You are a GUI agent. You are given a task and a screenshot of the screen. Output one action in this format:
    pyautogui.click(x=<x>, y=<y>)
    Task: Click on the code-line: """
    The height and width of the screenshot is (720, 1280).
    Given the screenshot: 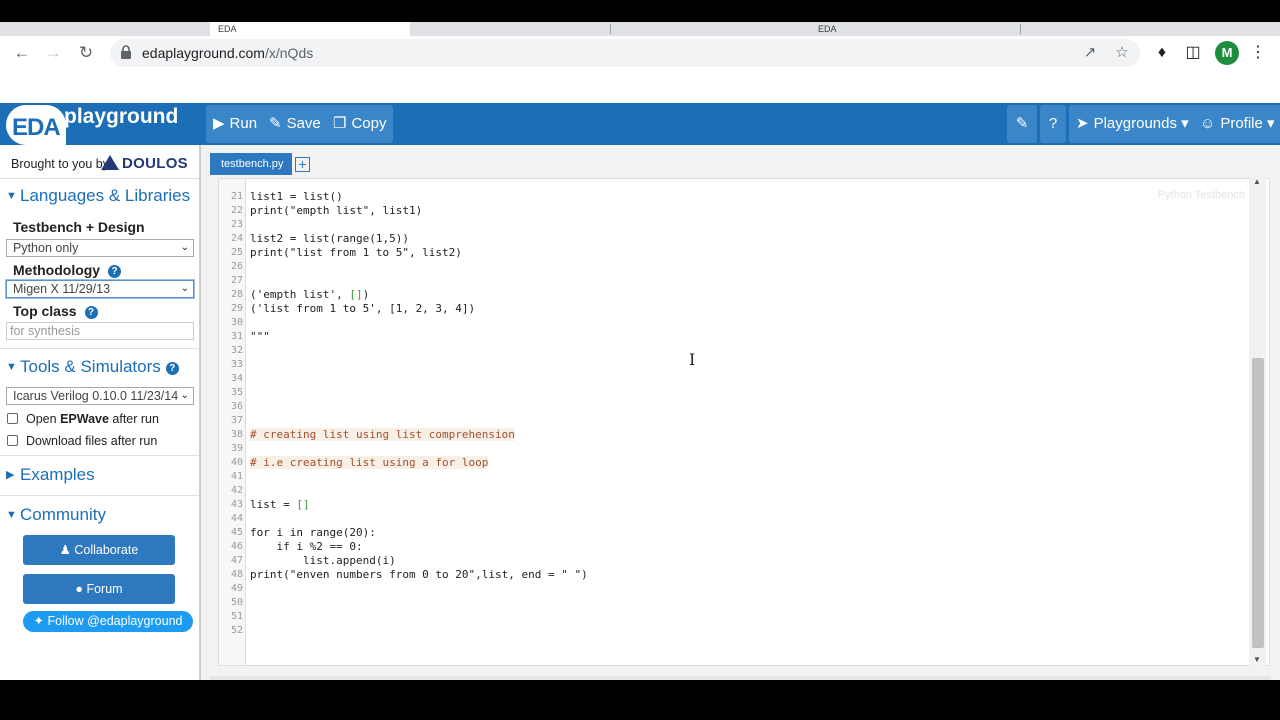 What is the action you would take?
    pyautogui.click(x=260, y=336)
    